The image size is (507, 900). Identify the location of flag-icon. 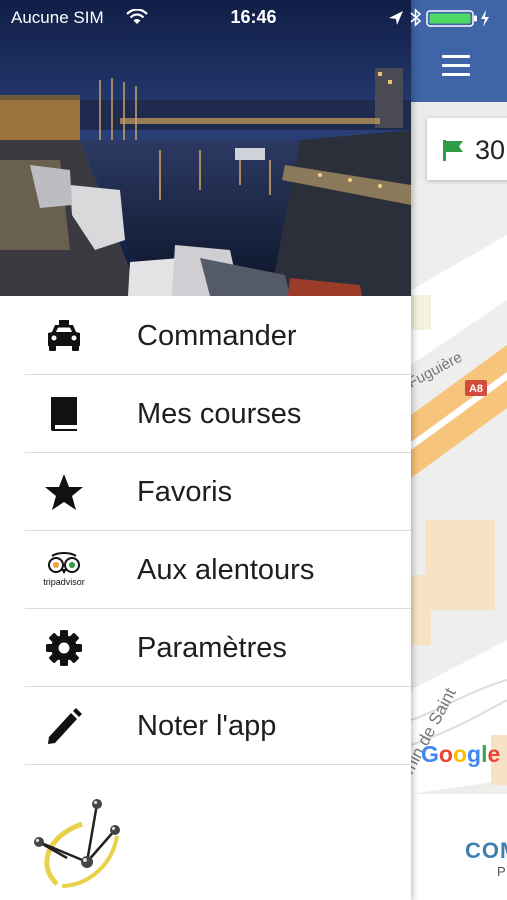
(453, 150).